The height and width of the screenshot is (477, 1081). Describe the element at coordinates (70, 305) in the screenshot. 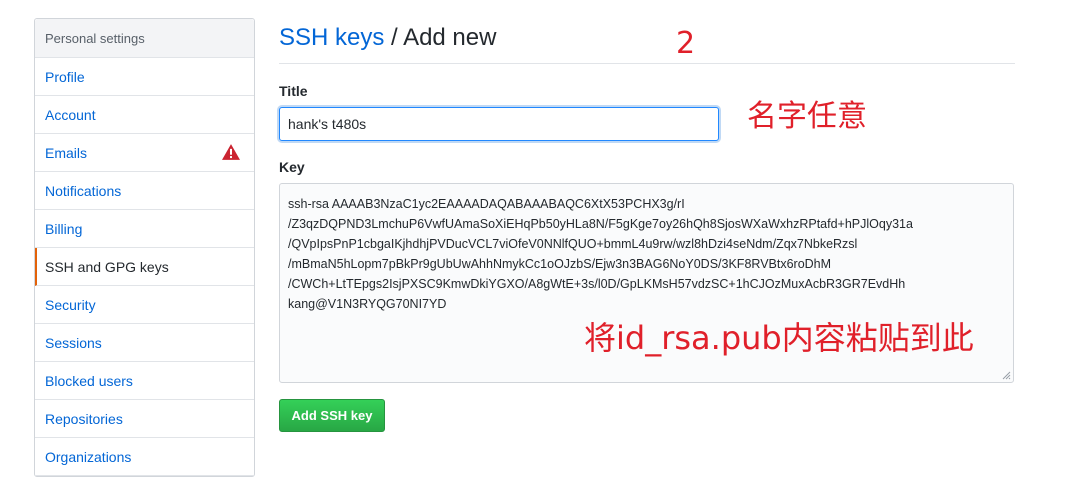

I see `sidebar-item-label: Security` at that location.